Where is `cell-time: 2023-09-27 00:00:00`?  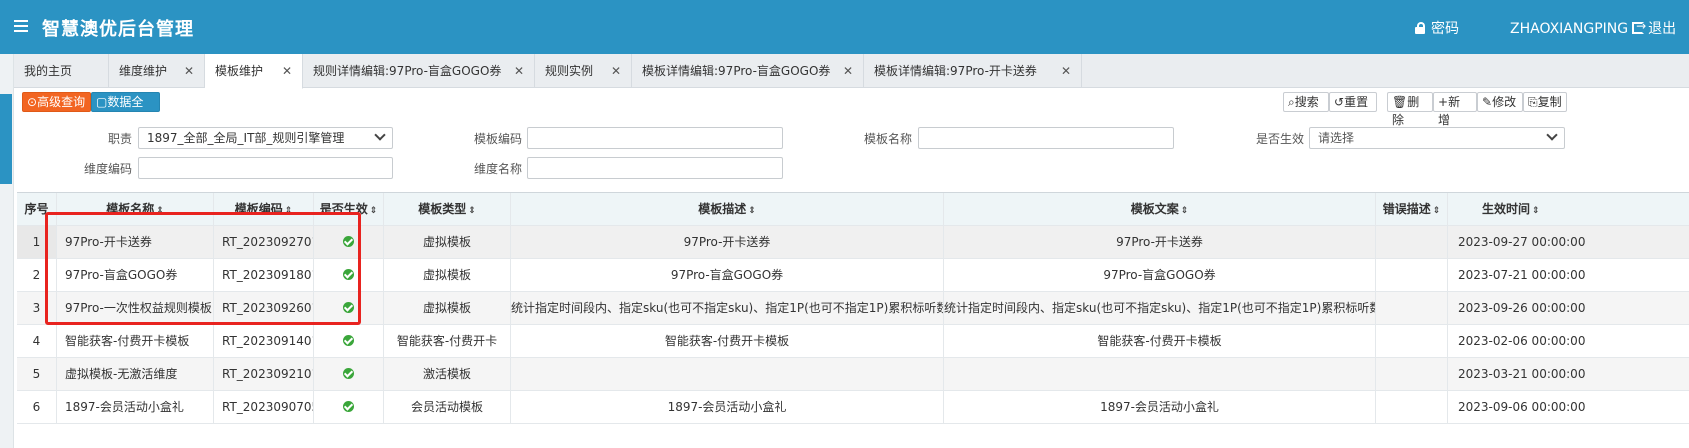
cell-time: 2023-09-27 00:00:00 is located at coordinates (1522, 242).